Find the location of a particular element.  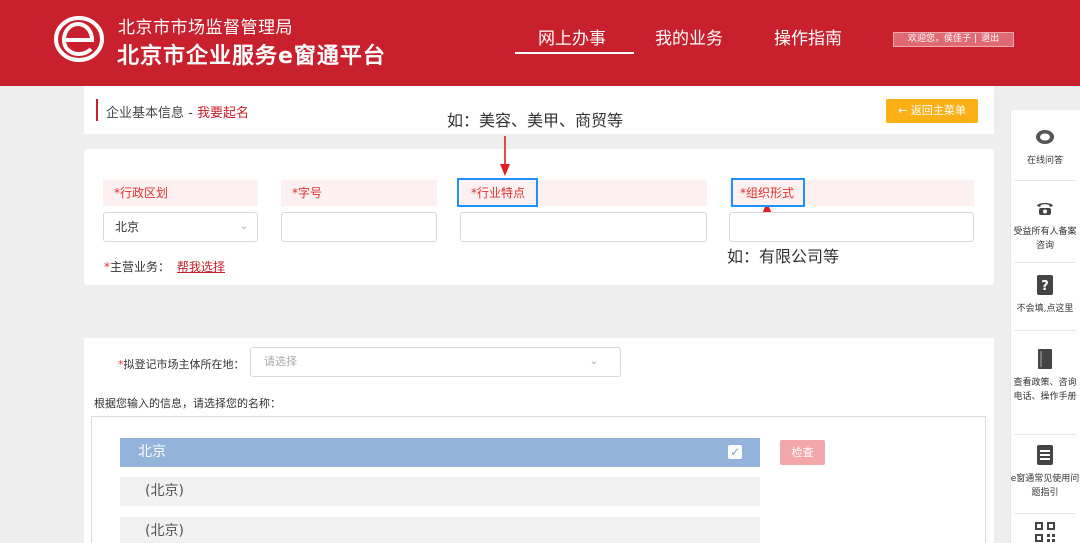

side-item-qr is located at coordinates (1045, 532).